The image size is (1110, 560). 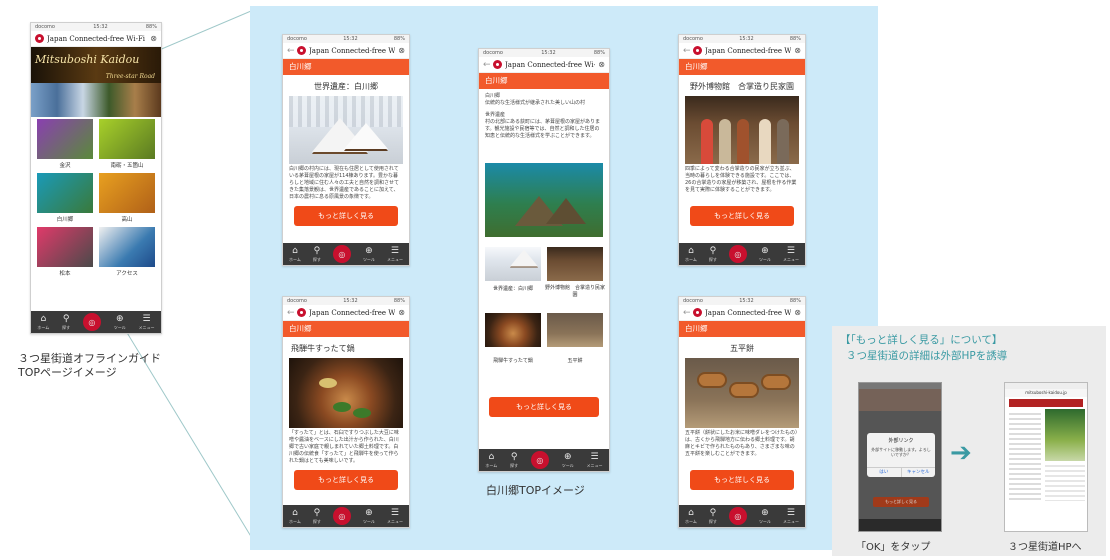 I want to click on tab-tools: ⊕ ツール, so click(x=120, y=322).